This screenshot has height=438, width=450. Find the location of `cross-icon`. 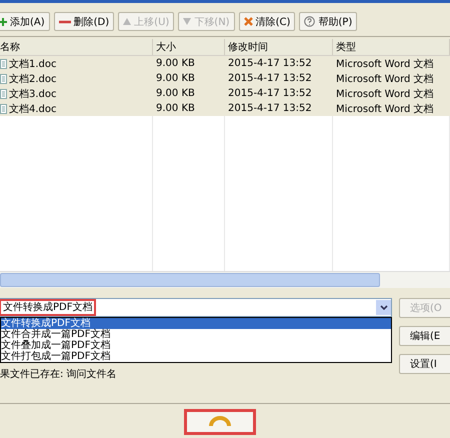

cross-icon is located at coordinates (248, 21).